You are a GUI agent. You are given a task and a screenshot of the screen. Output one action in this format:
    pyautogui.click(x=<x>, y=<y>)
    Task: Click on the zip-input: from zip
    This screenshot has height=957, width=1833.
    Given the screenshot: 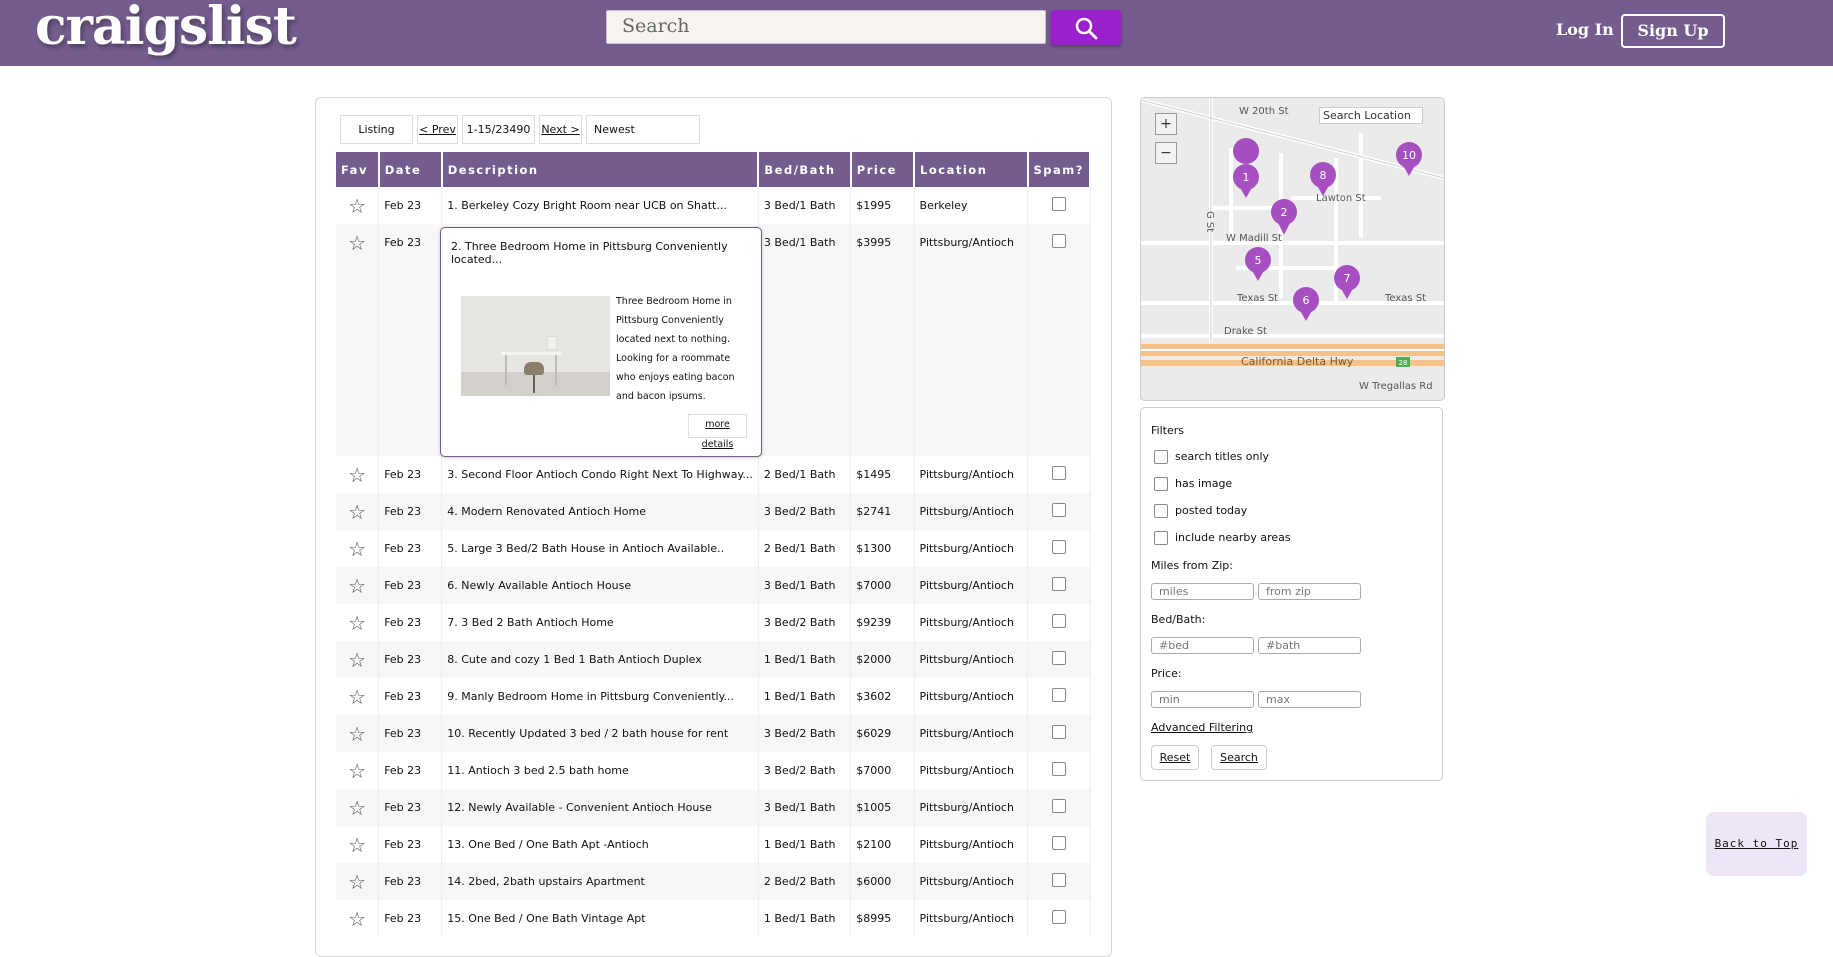 What is the action you would take?
    pyautogui.click(x=1309, y=591)
    